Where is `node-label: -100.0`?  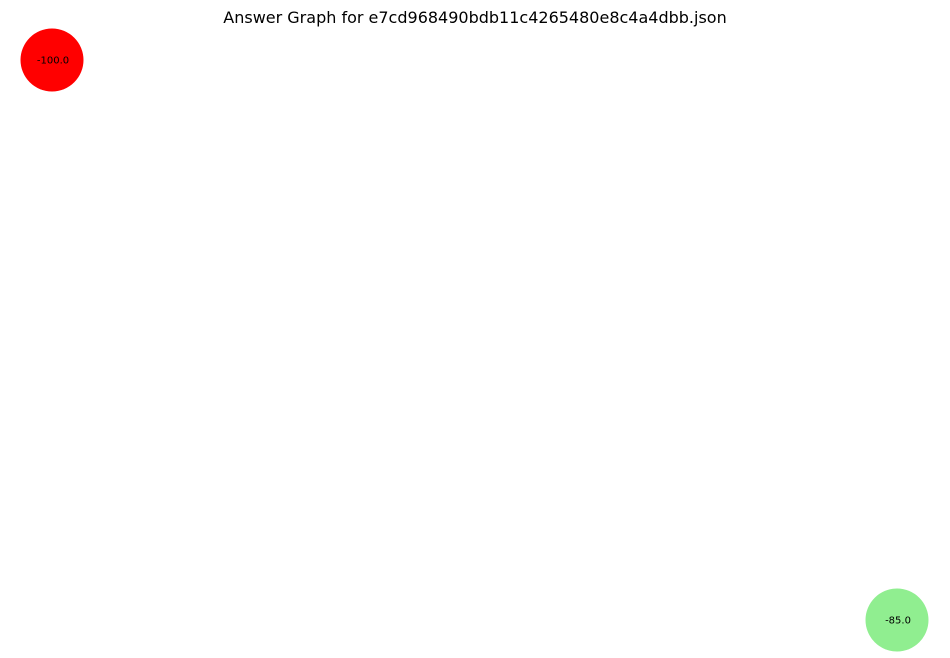
node-label: -100.0 is located at coordinates (53, 61).